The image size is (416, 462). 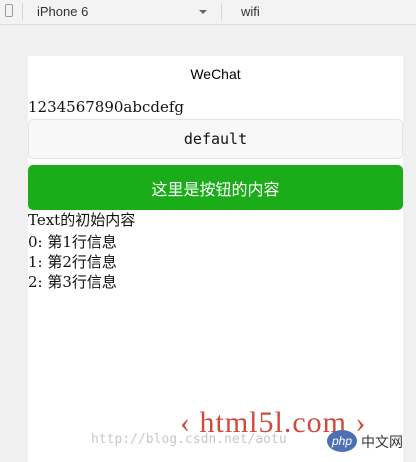 I want to click on watermark-url: http://blog.csdn.net/aotu, so click(x=189, y=439).